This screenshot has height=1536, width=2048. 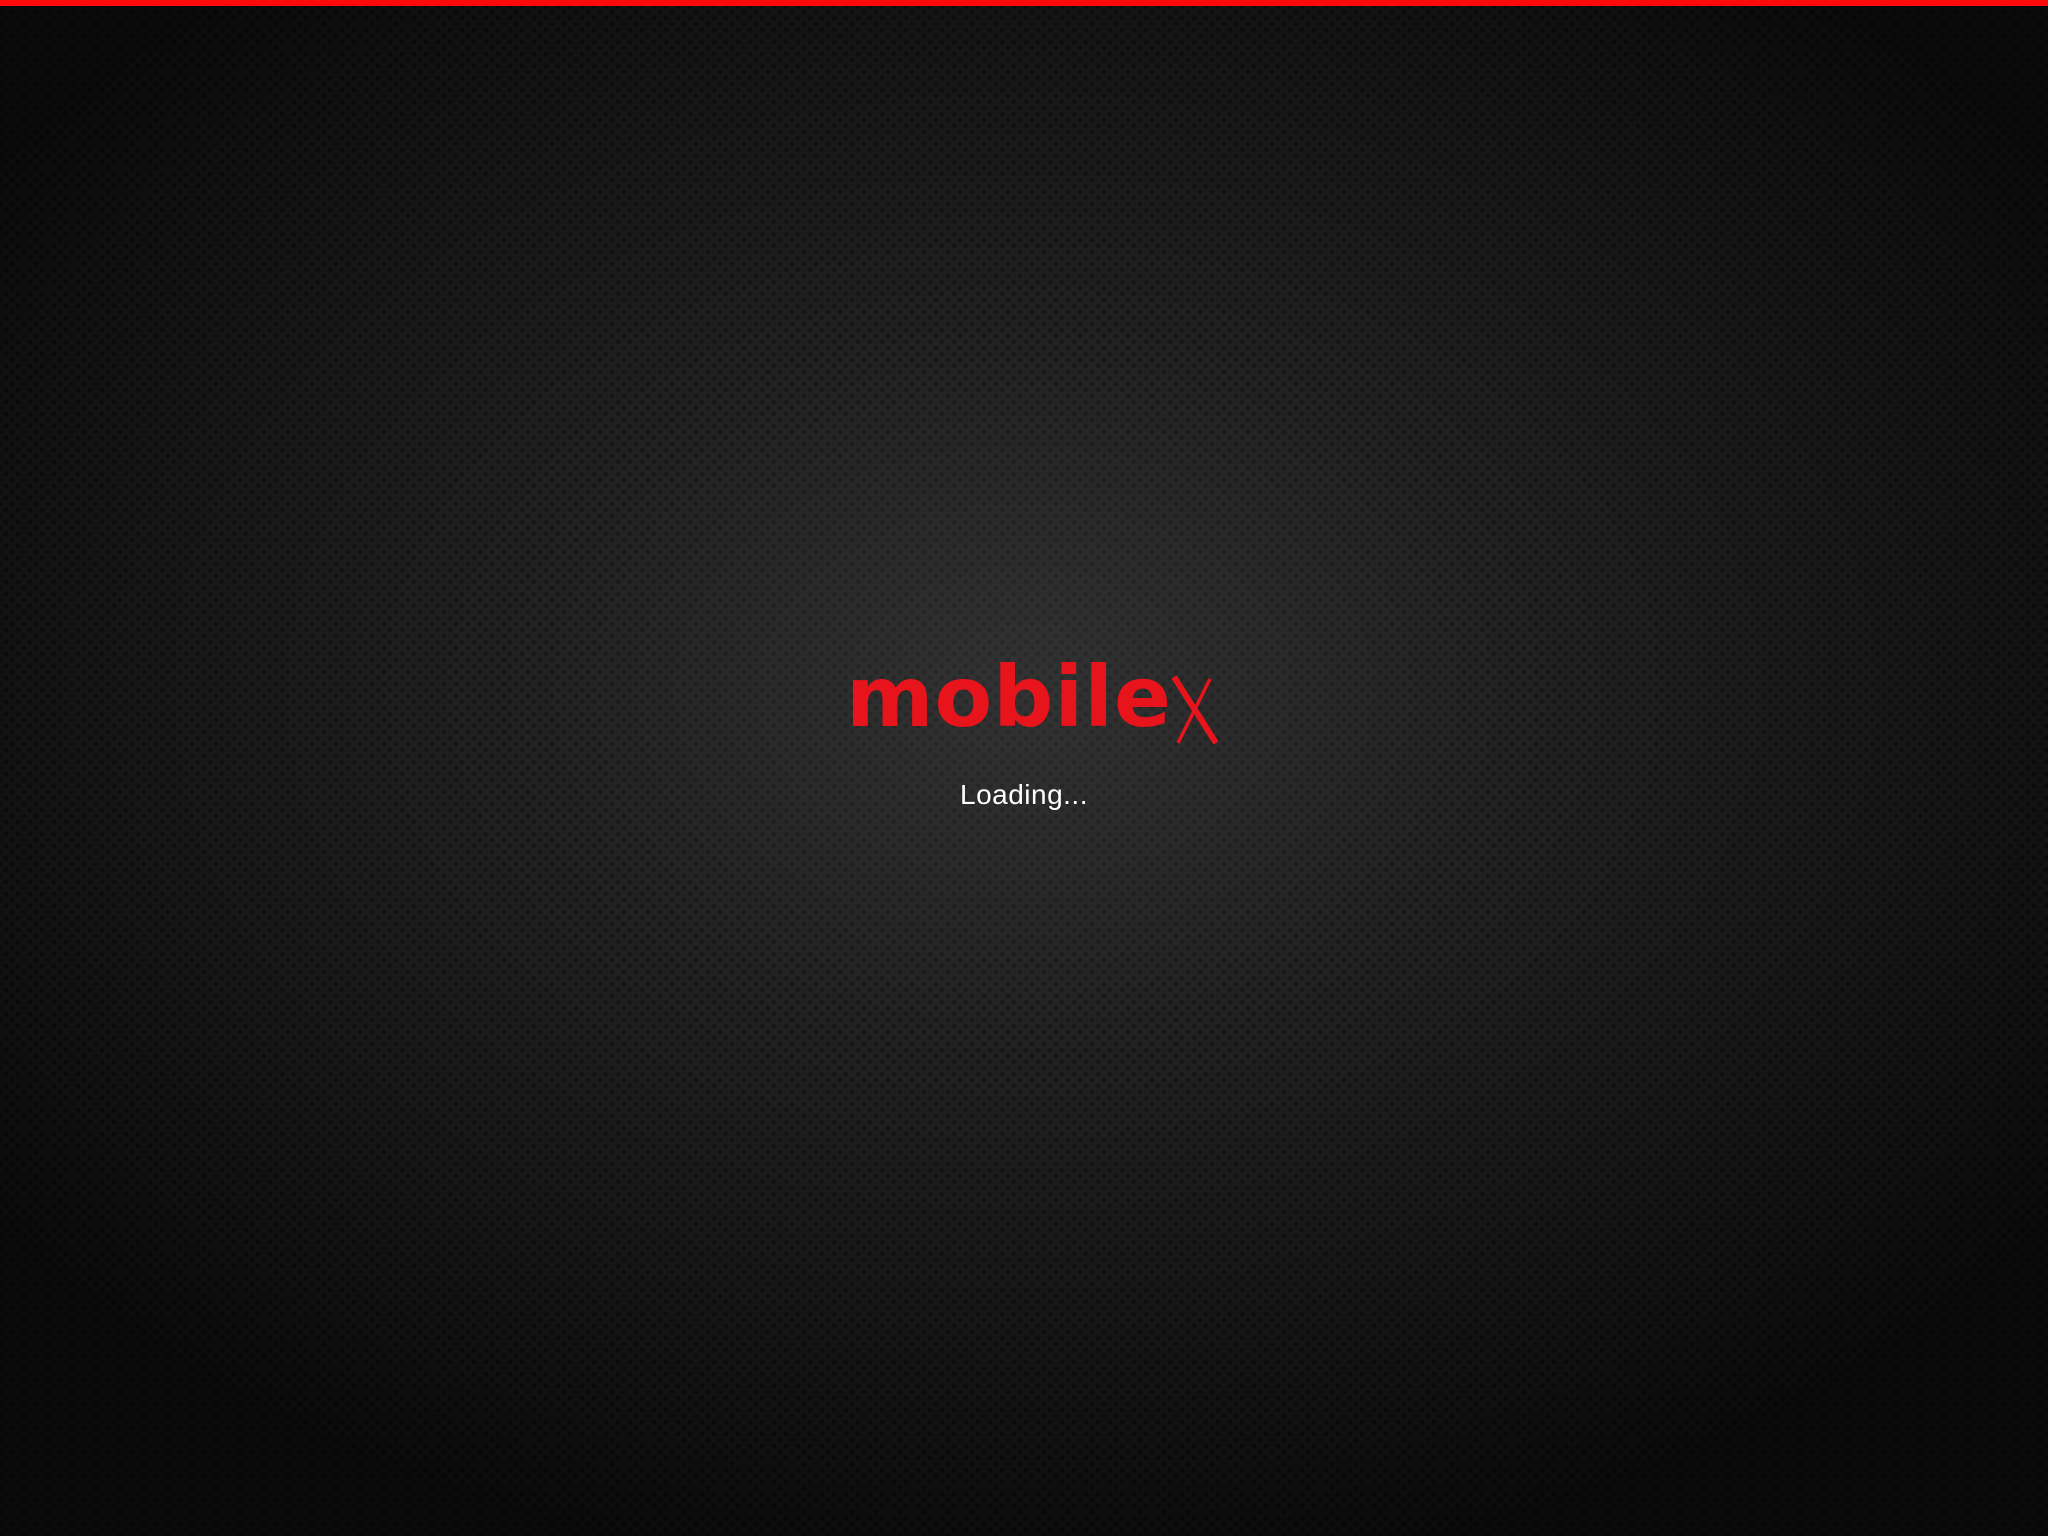 What do you see at coordinates (1024, 3) in the screenshot?
I see `top-accent-bar` at bounding box center [1024, 3].